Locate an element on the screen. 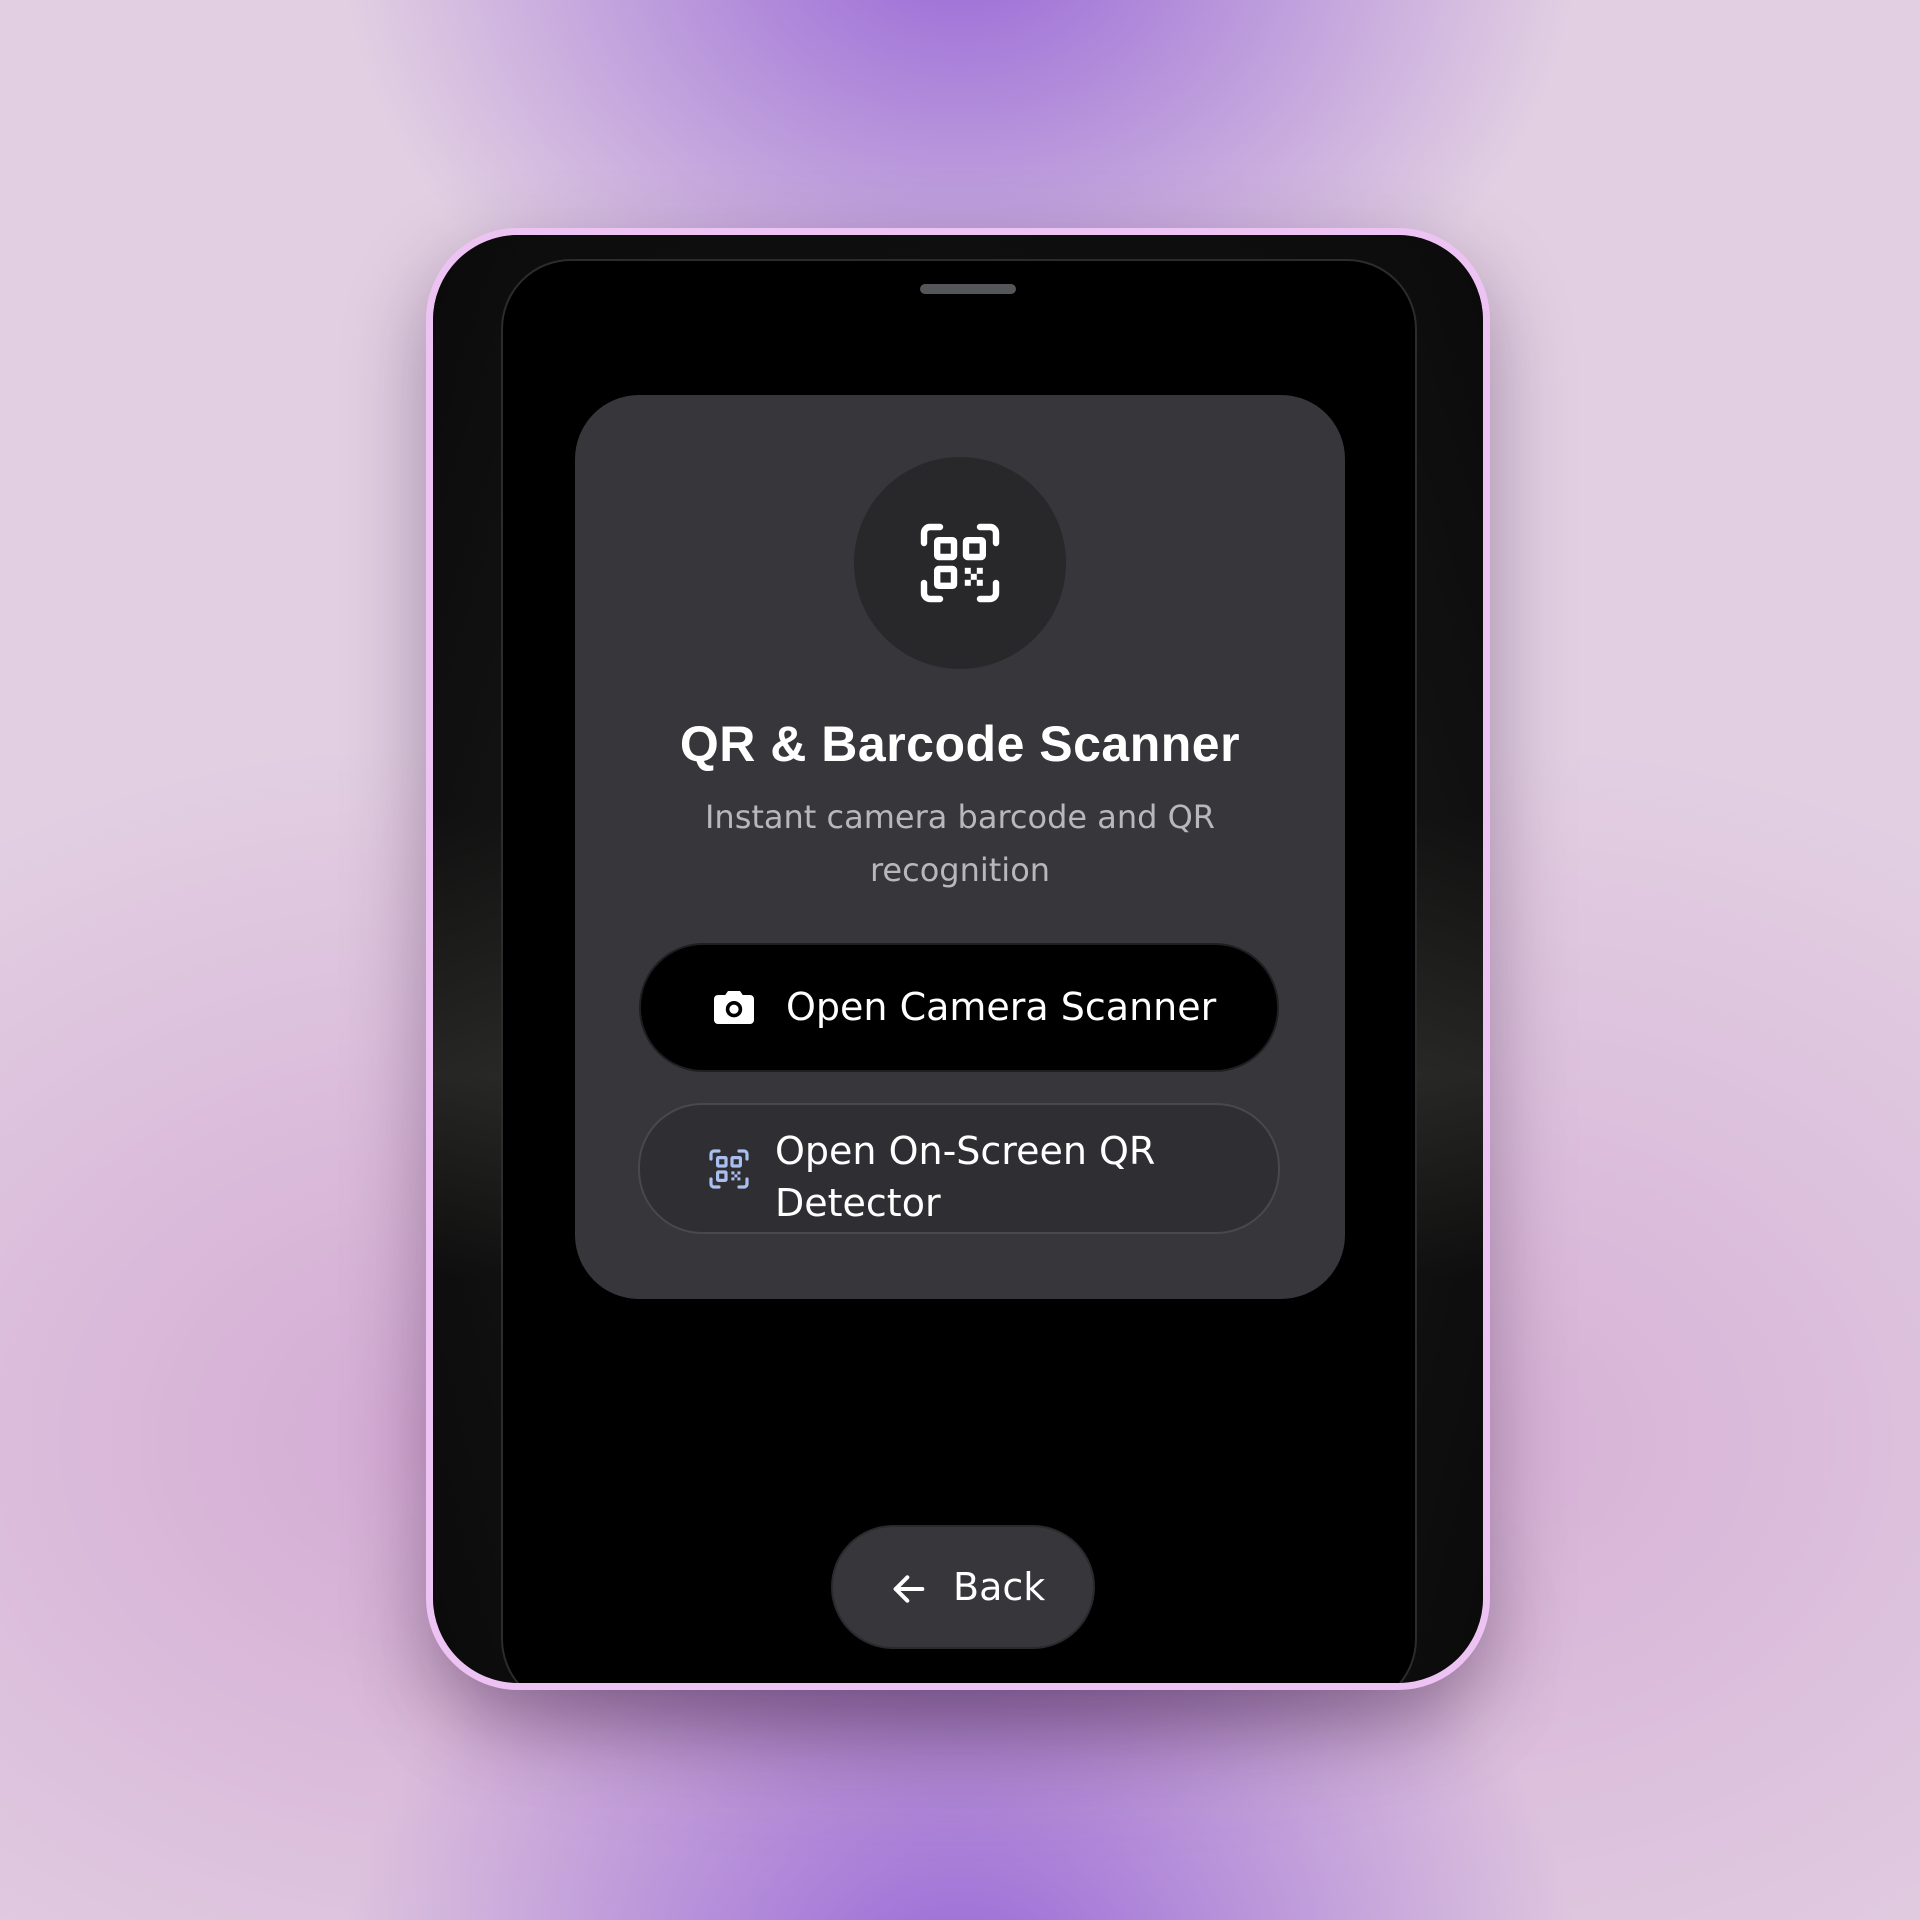 This screenshot has height=1920, width=1920. app-icon-badge is located at coordinates (960, 563).